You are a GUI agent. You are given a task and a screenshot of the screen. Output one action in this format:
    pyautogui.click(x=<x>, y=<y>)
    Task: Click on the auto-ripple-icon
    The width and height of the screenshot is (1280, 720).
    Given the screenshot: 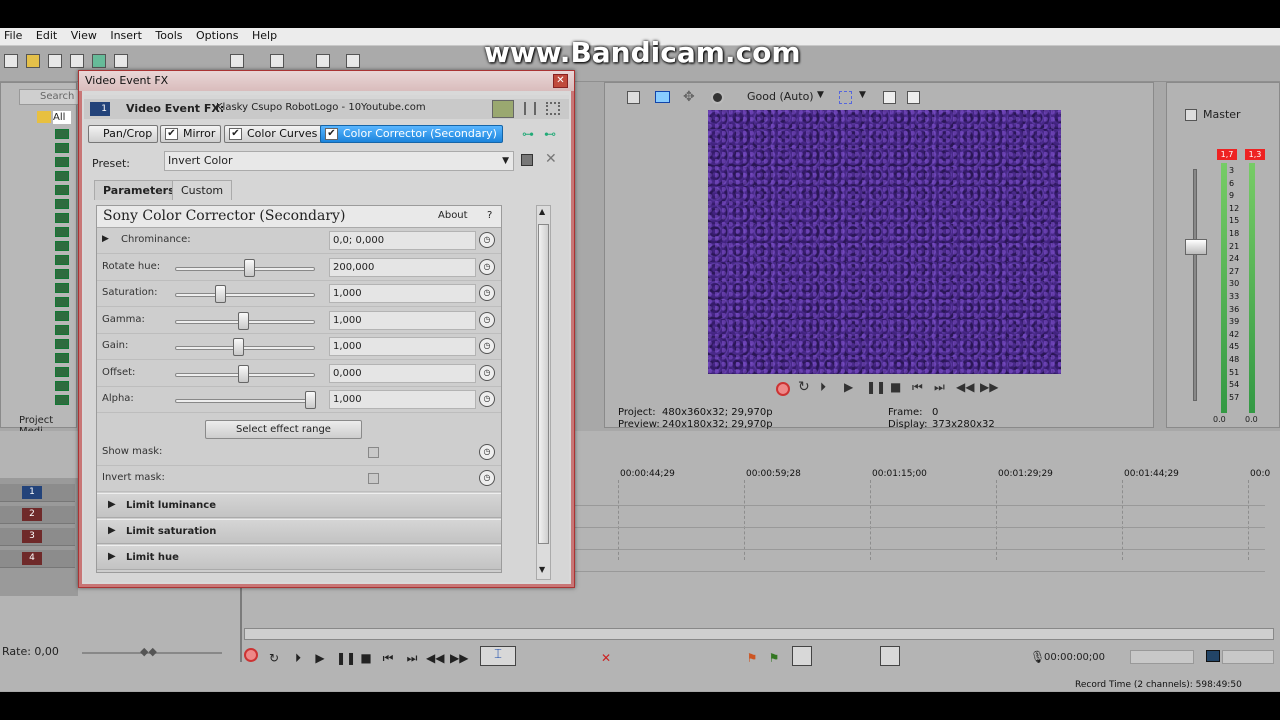 What is the action you would take?
    pyautogui.click(x=353, y=61)
    